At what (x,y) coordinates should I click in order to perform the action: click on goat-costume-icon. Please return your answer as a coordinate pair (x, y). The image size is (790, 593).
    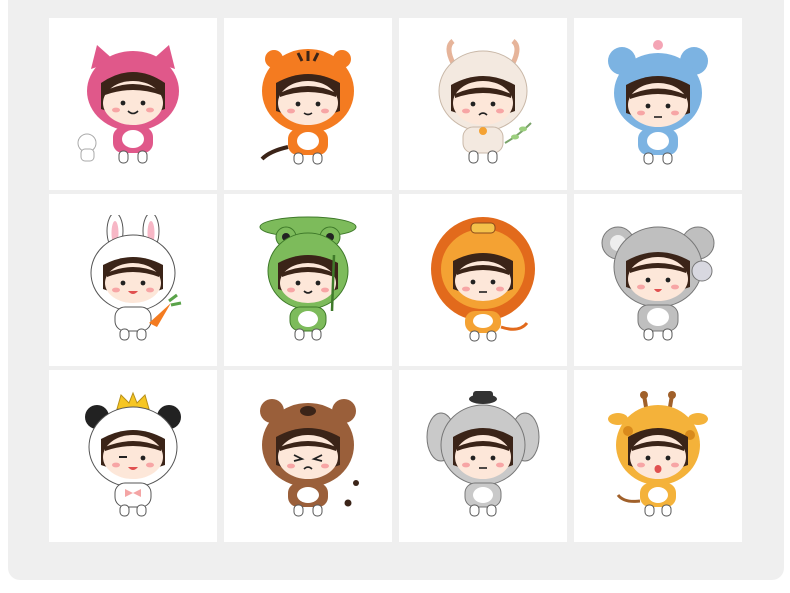
    Looking at the image, I should click on (485, 101).